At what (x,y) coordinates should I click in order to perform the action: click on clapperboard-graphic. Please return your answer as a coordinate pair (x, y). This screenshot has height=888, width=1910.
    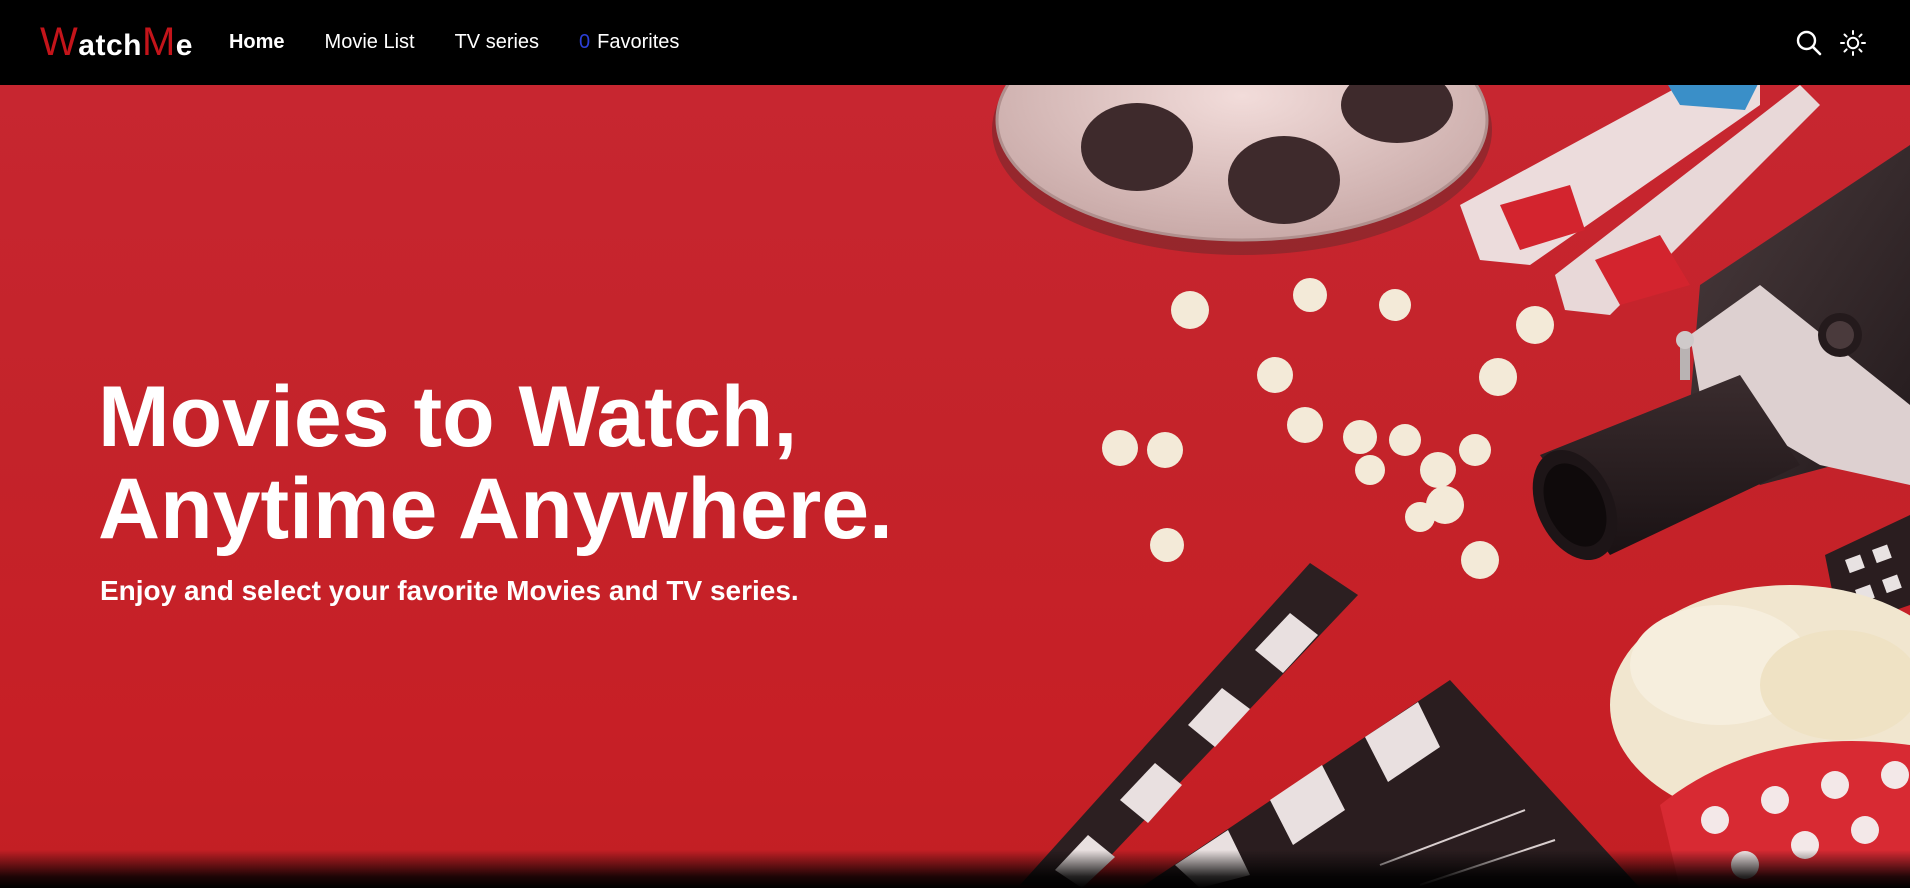
    Looking at the image, I should click on (1330, 725).